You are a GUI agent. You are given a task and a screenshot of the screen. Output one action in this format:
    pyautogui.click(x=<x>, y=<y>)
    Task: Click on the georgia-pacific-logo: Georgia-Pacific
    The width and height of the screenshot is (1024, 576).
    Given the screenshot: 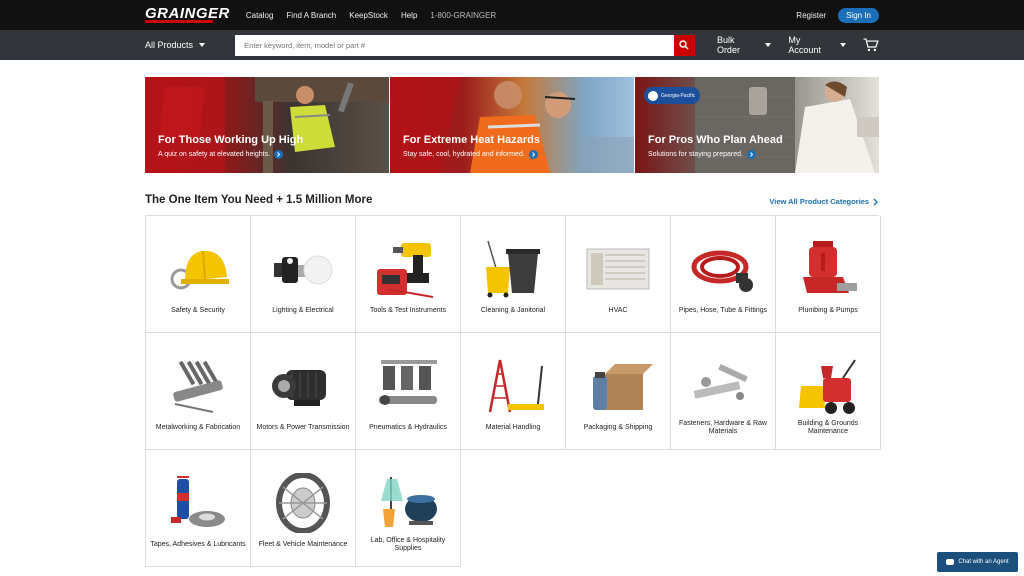 What is the action you would take?
    pyautogui.click(x=672, y=95)
    